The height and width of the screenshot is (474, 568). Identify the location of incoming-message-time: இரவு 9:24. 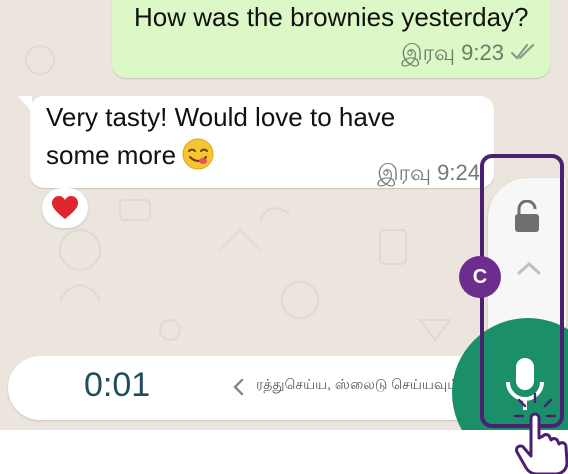
(428, 172).